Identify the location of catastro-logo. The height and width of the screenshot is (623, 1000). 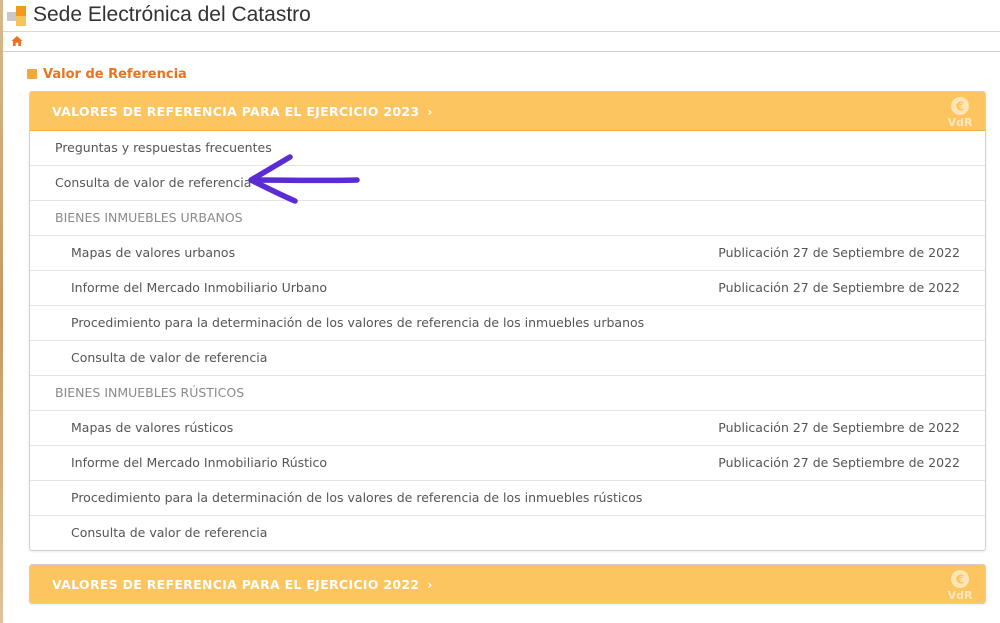
(18, 16).